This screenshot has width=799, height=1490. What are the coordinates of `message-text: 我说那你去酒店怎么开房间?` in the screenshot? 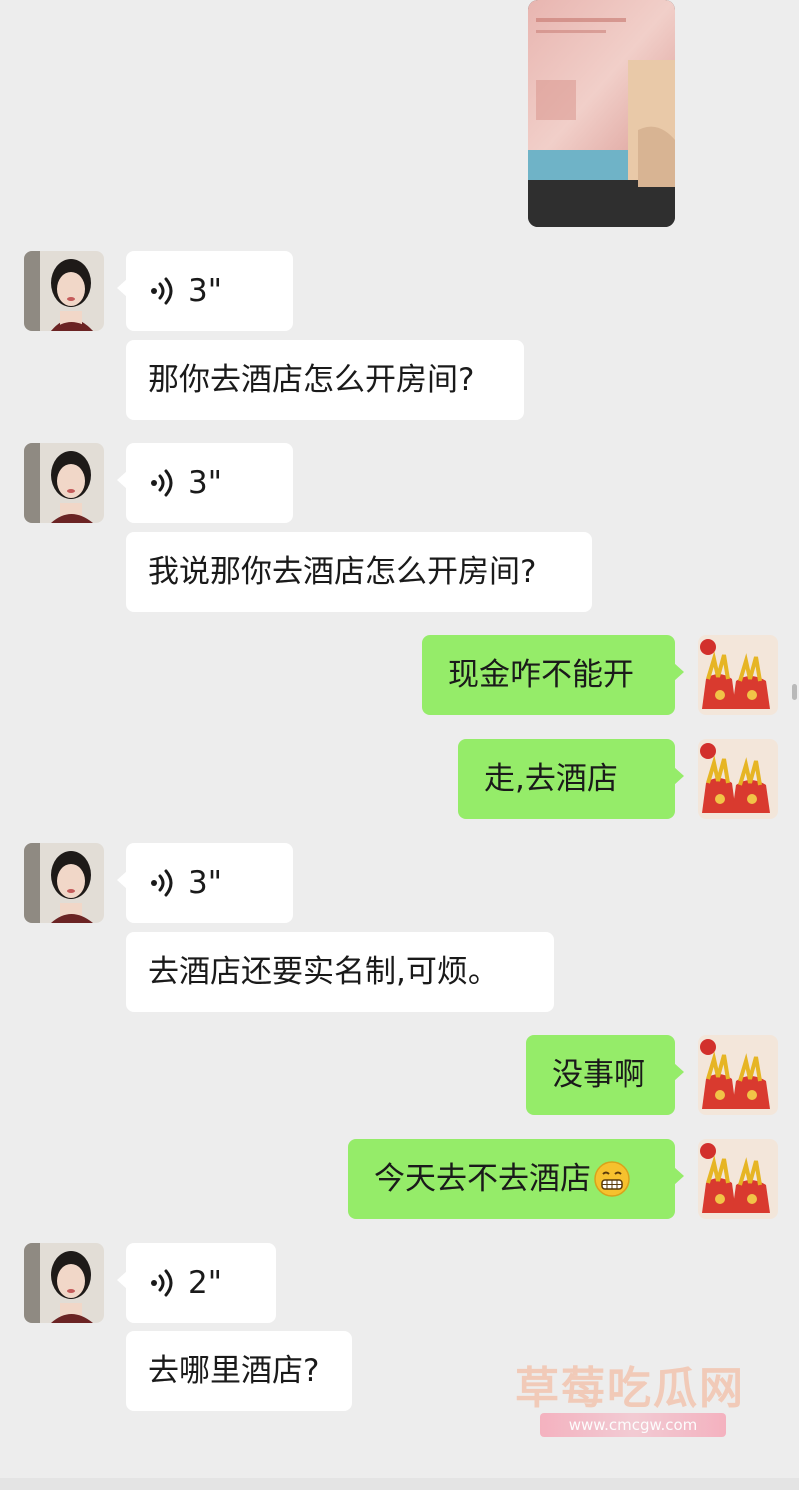 It's located at (342, 571).